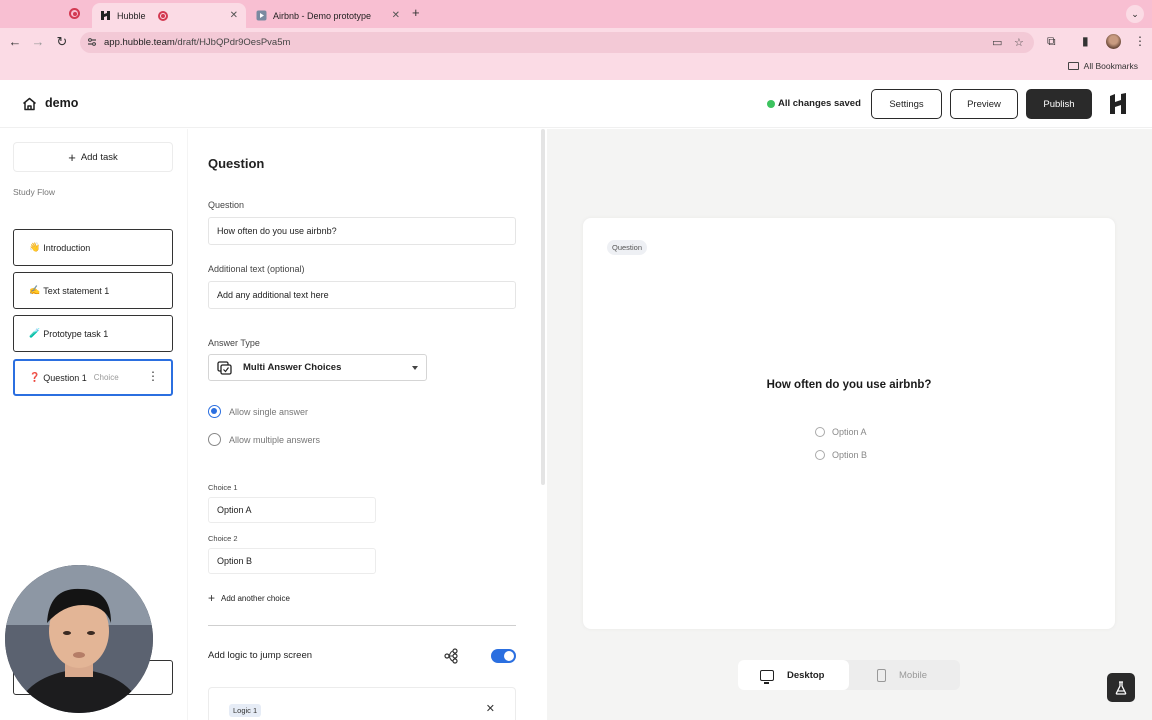 The height and width of the screenshot is (720, 1152). What do you see at coordinates (1102, 66) in the screenshot?
I see `all-bookmarks-button: All Bookmarks` at bounding box center [1102, 66].